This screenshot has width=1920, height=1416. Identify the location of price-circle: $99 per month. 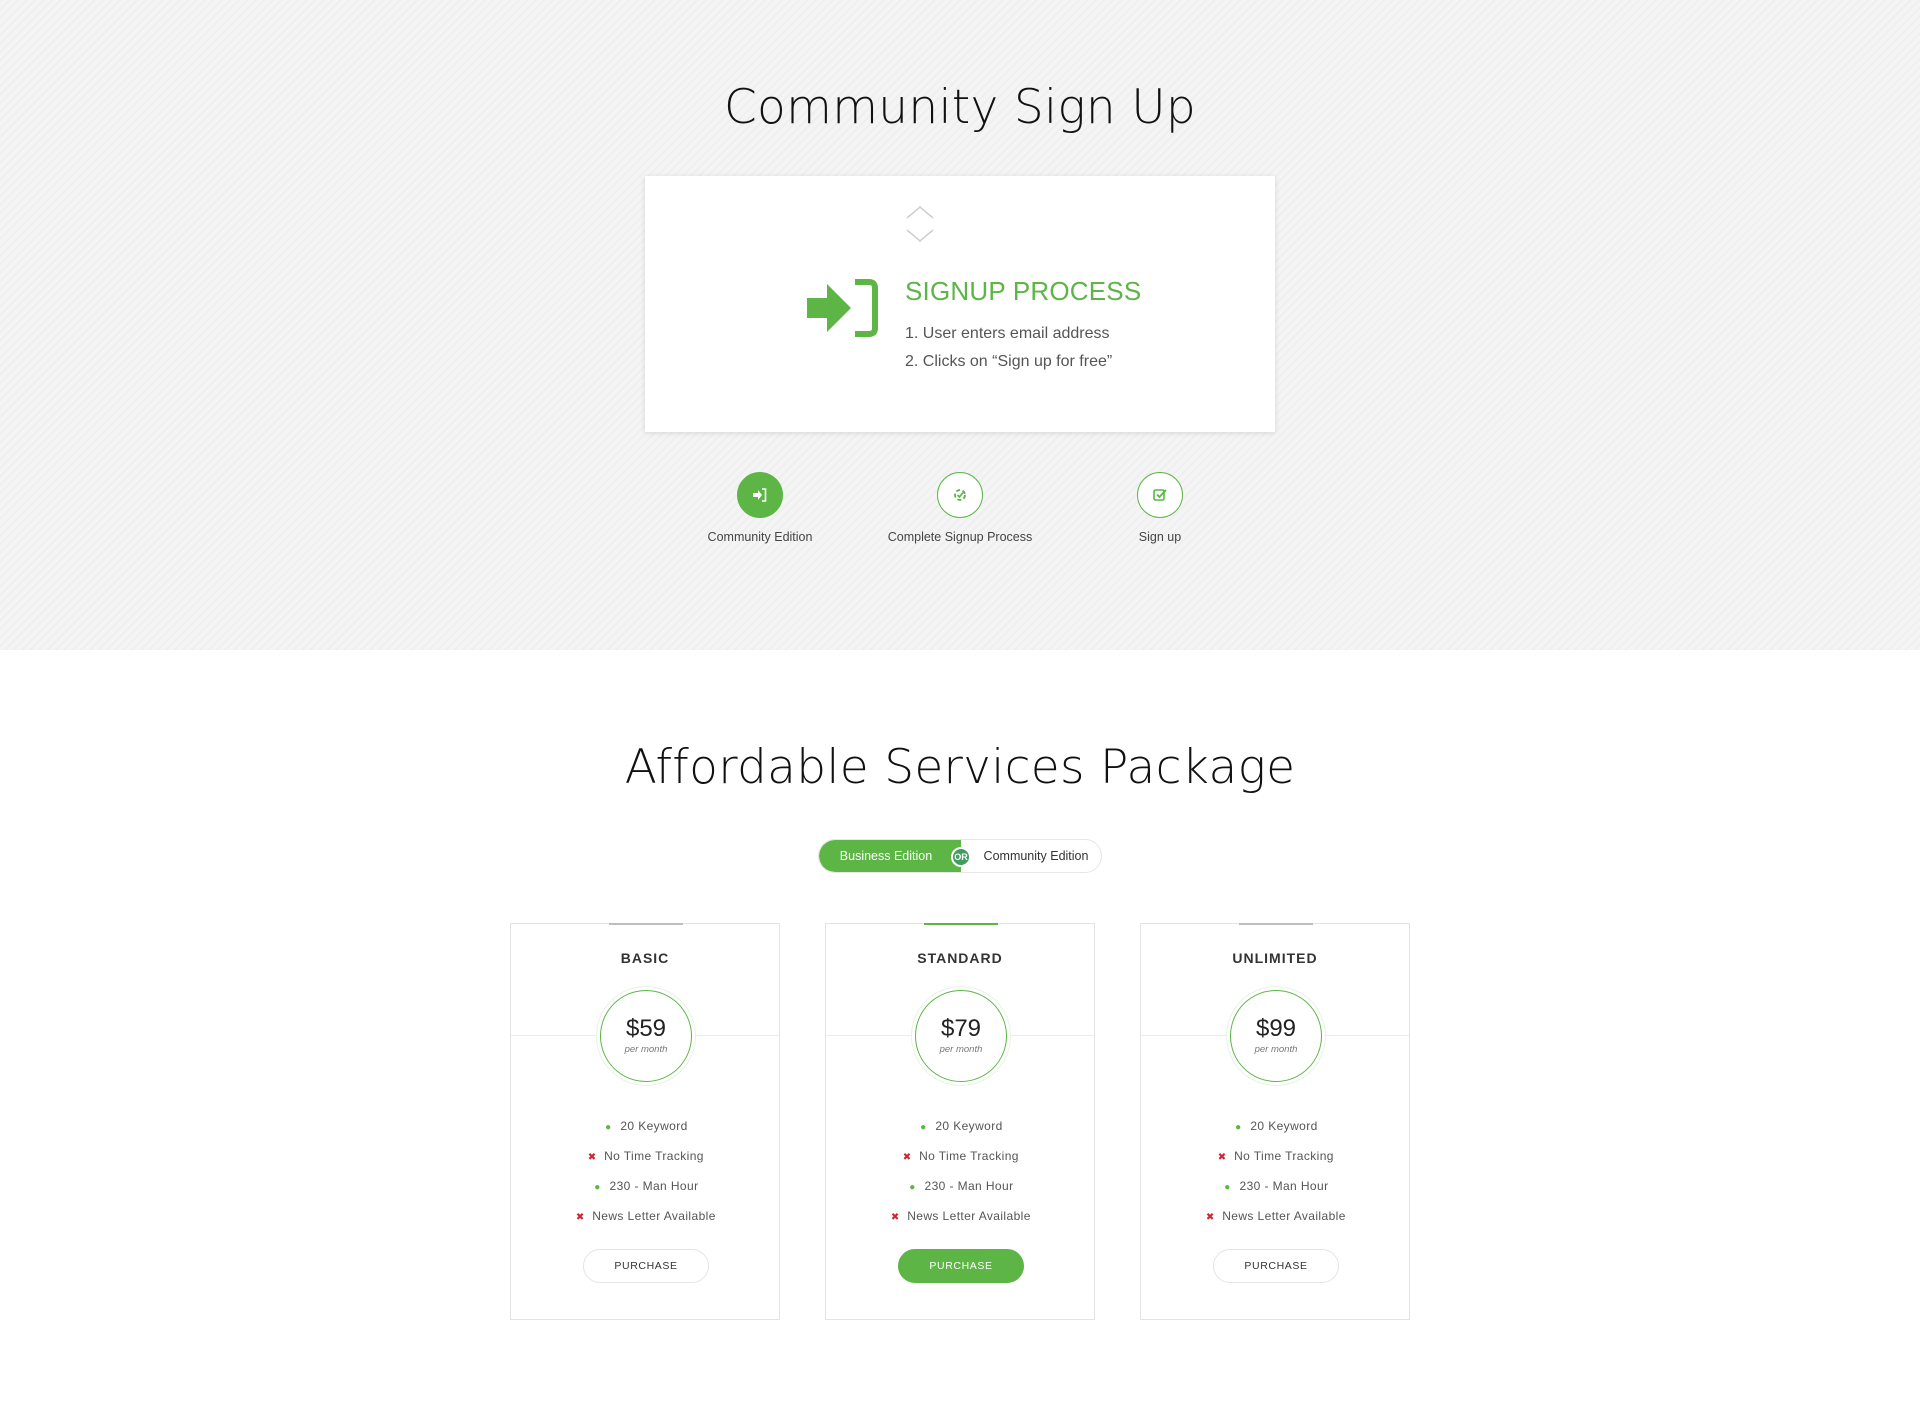
(1276, 1036).